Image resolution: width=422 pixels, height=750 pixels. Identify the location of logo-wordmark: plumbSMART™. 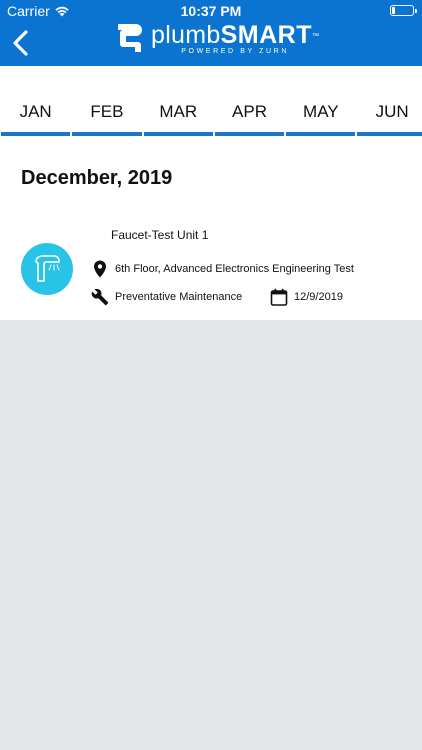
(235, 35).